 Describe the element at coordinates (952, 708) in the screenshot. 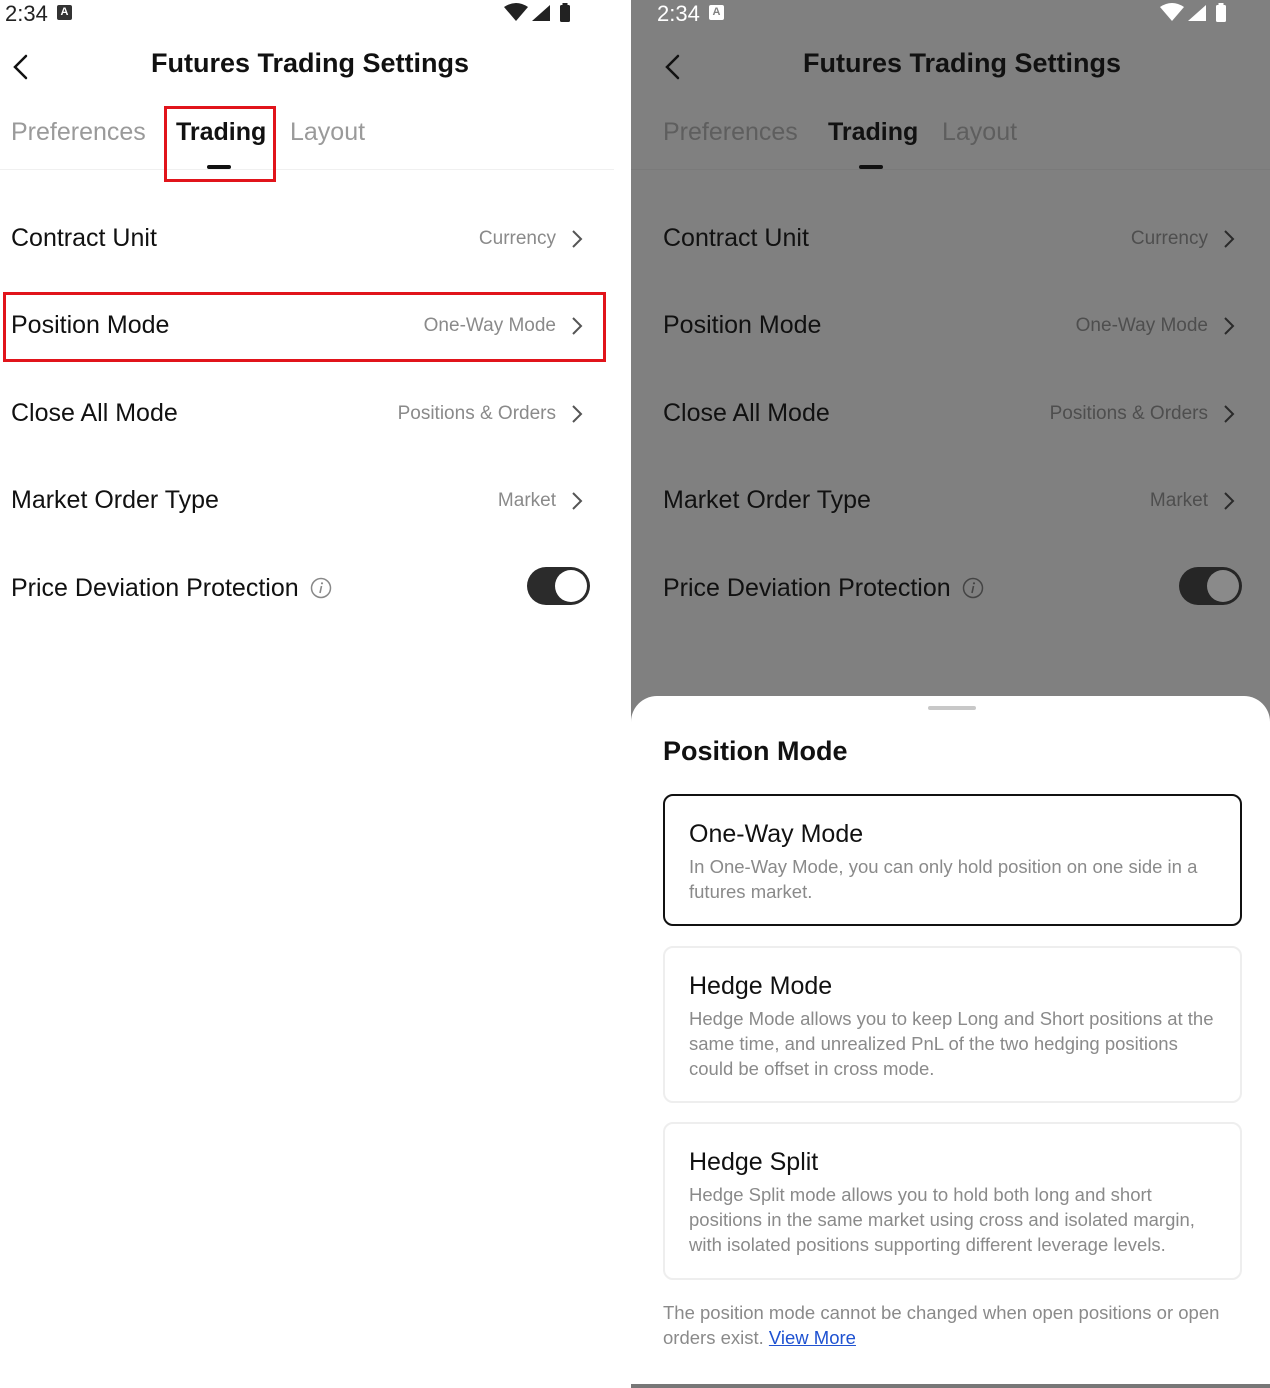

I see `sheet-drag-handle` at that location.